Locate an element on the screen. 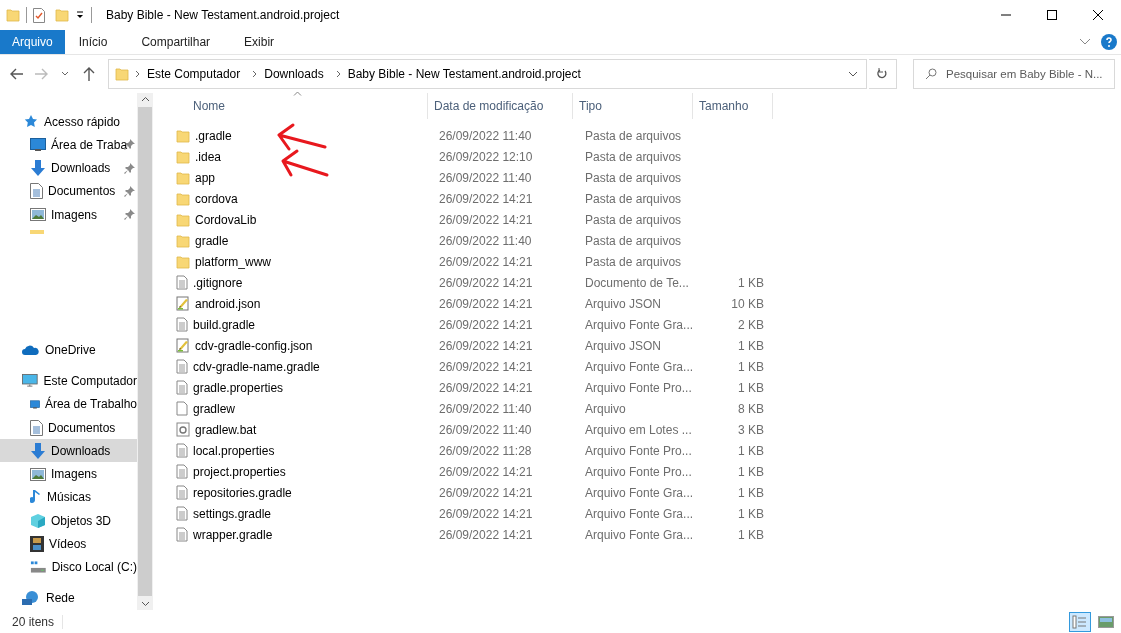 This screenshot has width=1121, height=633. picture-icon is located at coordinates (1106, 621).